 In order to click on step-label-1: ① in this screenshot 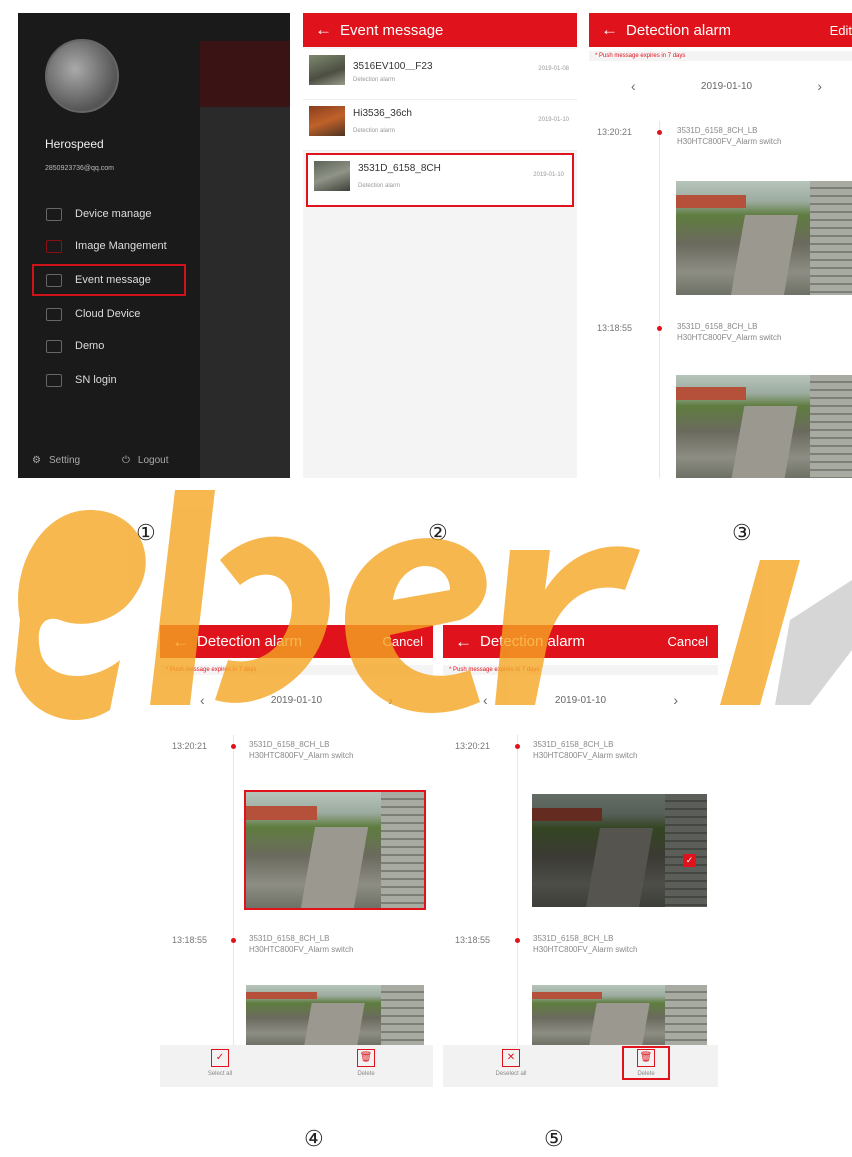, I will do `click(146, 532)`.